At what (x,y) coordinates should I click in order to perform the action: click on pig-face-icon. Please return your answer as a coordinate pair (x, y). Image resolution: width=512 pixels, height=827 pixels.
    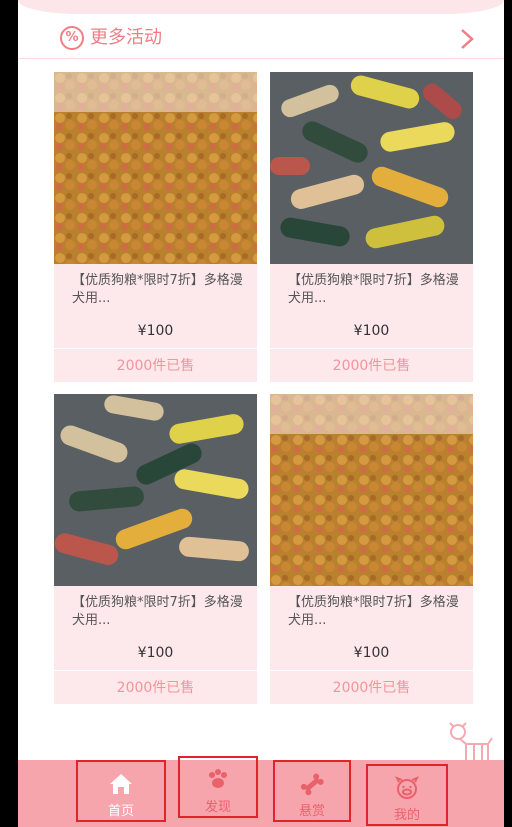
    Looking at the image, I should click on (407, 787).